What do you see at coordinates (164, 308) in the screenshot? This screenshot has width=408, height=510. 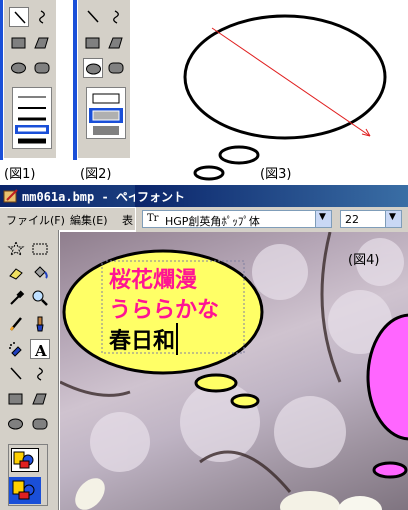 I see `canvas-text-line2: うららかな` at bounding box center [164, 308].